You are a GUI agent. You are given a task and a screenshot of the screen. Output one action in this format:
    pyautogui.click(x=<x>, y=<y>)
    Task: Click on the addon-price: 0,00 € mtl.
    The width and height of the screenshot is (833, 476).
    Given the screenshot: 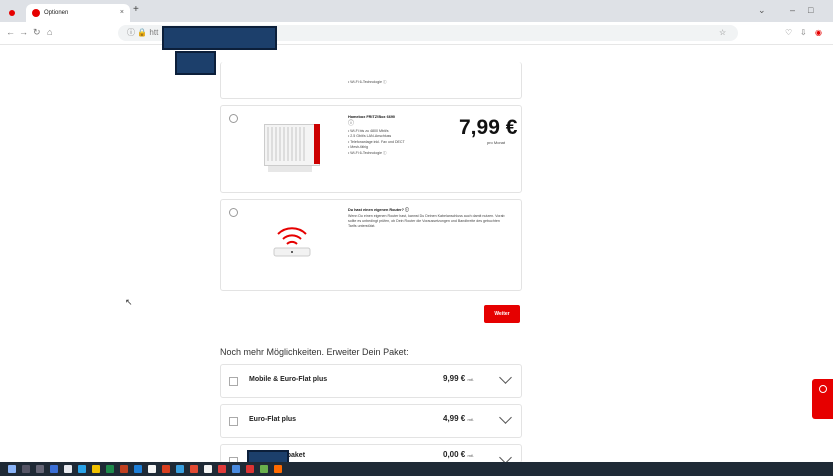 What is the action you would take?
    pyautogui.click(x=458, y=454)
    